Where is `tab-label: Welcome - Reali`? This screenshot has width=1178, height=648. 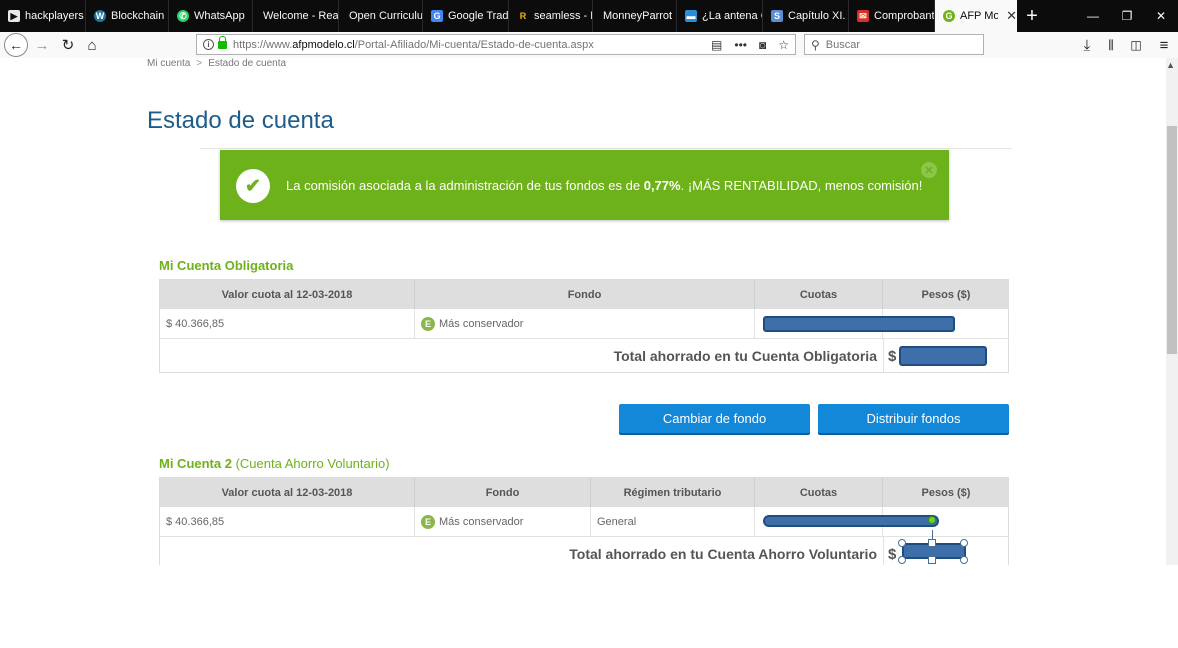
tab-label: Welcome - Reali is located at coordinates (300, 16).